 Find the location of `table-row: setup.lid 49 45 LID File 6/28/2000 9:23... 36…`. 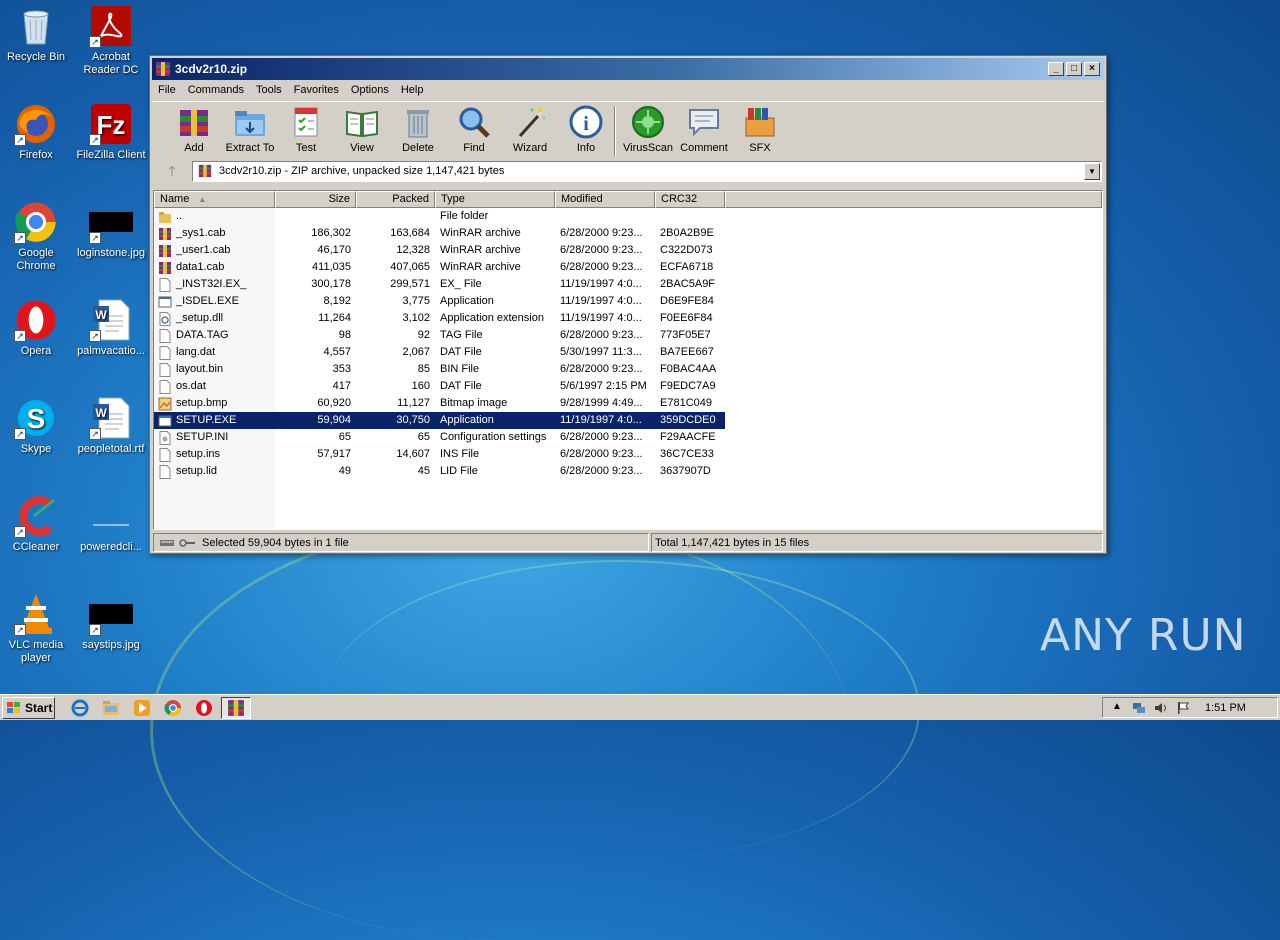

table-row: setup.lid 49 45 LID File 6/28/2000 9:23... 36… is located at coordinates (628, 471).